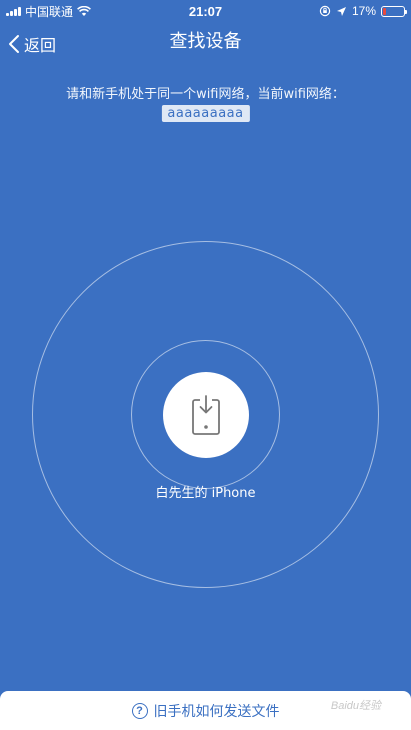  What do you see at coordinates (205, 493) in the screenshot?
I see `device-name: 白先生的 iPhone` at bounding box center [205, 493].